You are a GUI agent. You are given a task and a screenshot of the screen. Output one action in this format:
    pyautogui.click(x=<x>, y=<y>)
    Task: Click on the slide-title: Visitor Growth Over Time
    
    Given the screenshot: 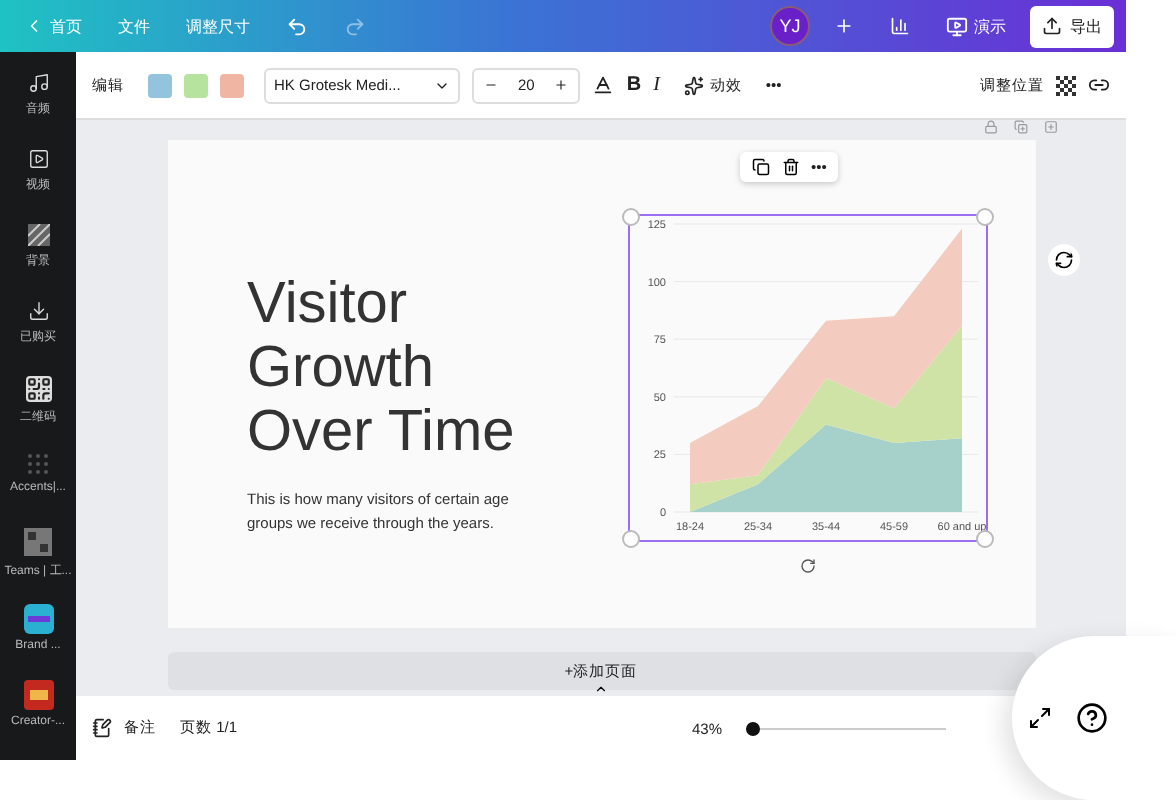 What is the action you would take?
    pyautogui.click(x=382, y=368)
    